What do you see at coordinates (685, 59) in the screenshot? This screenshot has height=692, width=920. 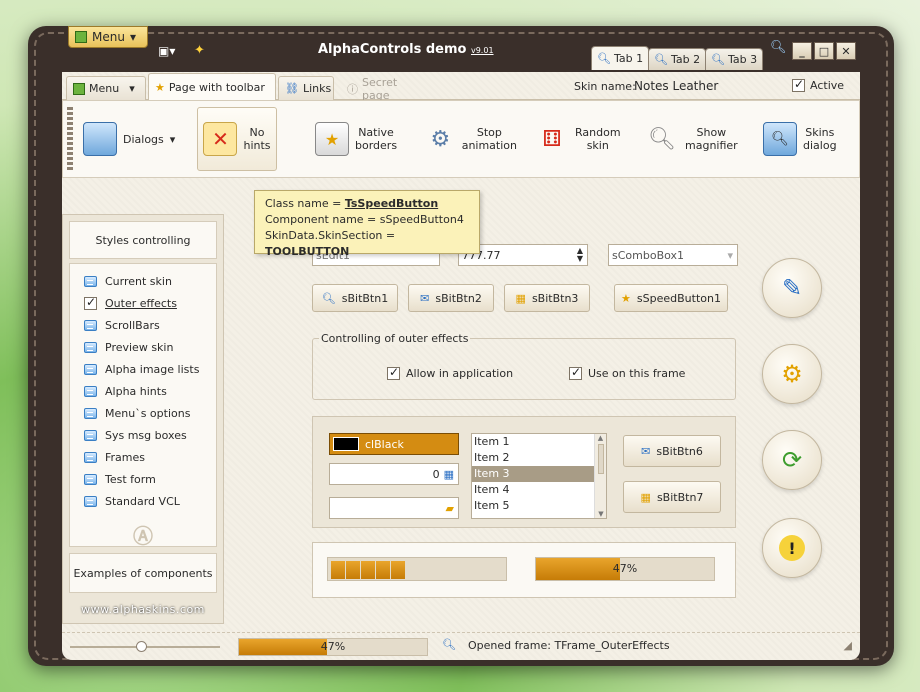 I see `title-tab-label: Tab 2` at bounding box center [685, 59].